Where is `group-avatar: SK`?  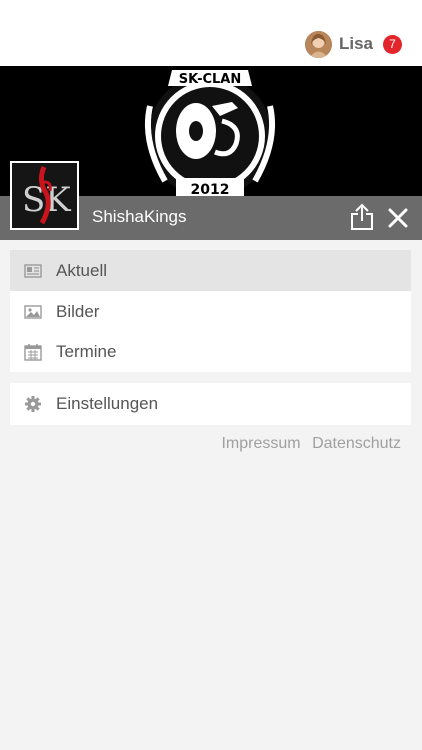
group-avatar: SK is located at coordinates (44, 195).